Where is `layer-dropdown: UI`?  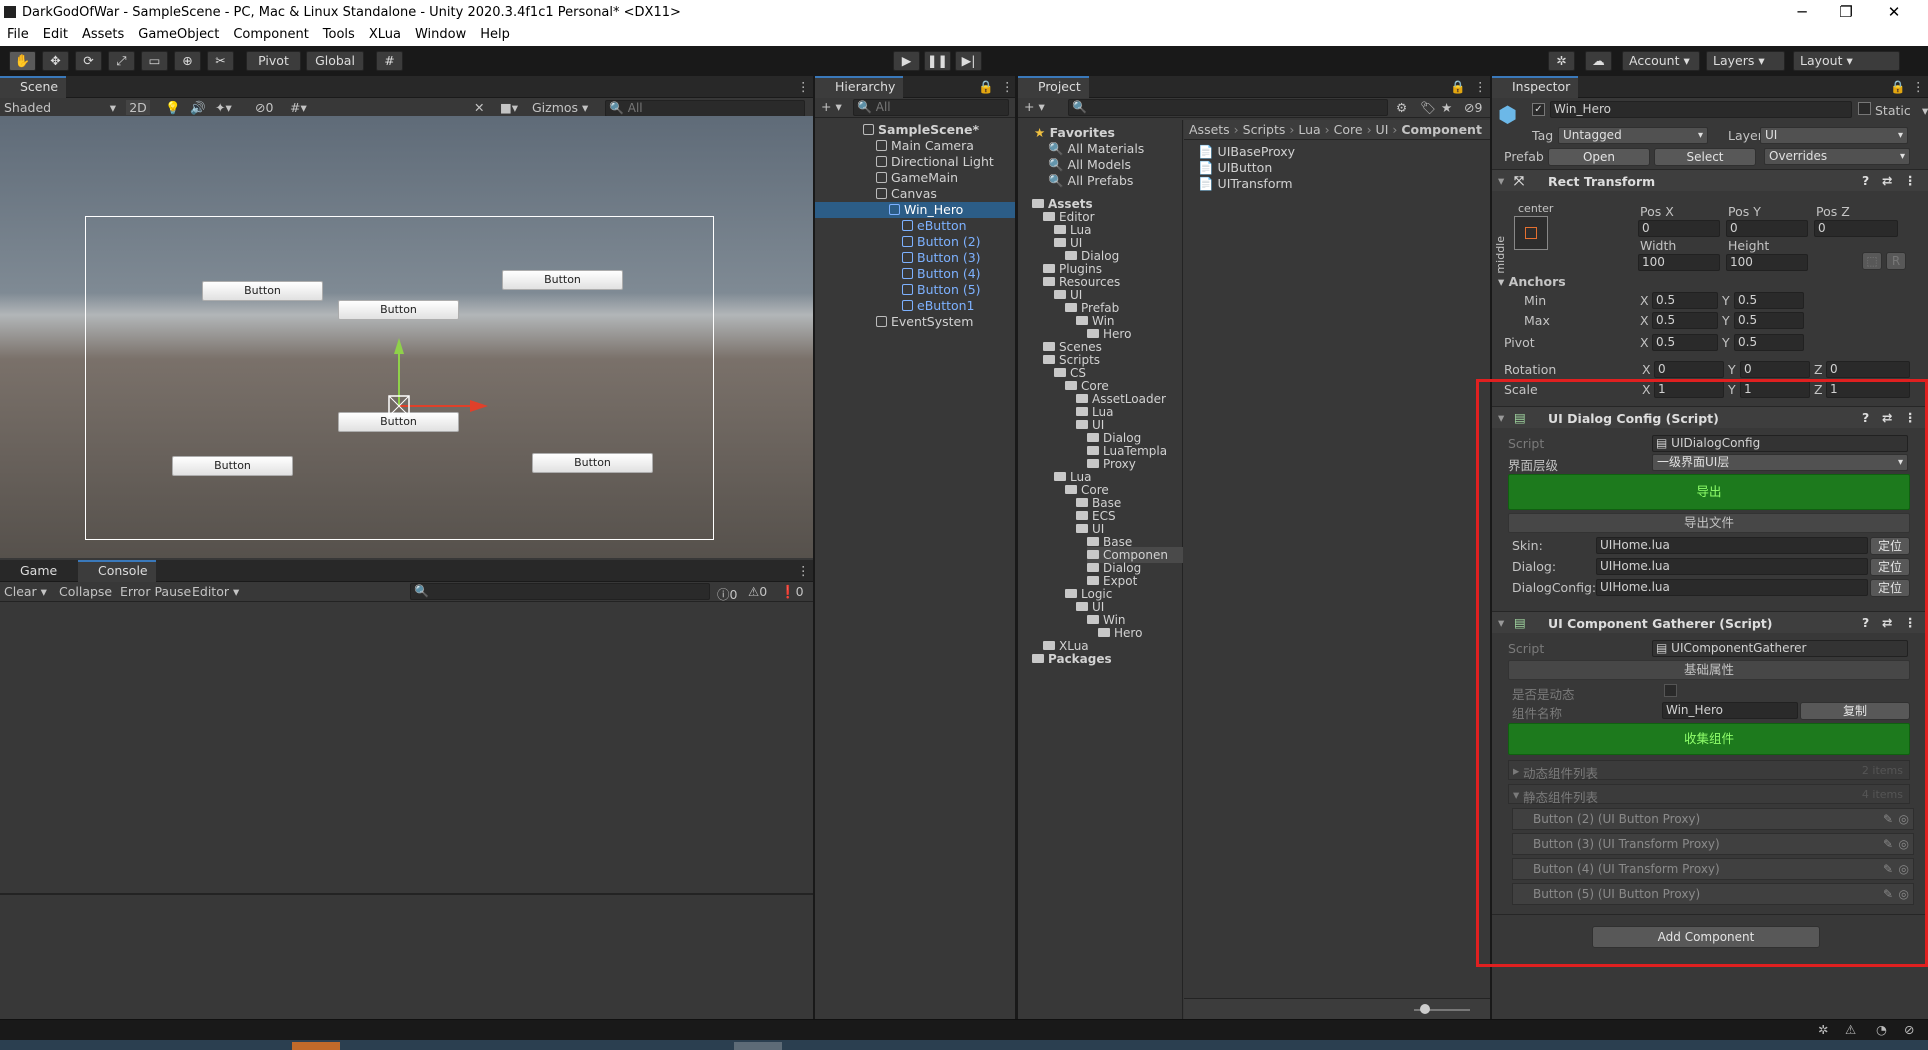
layer-dropdown: UI is located at coordinates (1834, 135).